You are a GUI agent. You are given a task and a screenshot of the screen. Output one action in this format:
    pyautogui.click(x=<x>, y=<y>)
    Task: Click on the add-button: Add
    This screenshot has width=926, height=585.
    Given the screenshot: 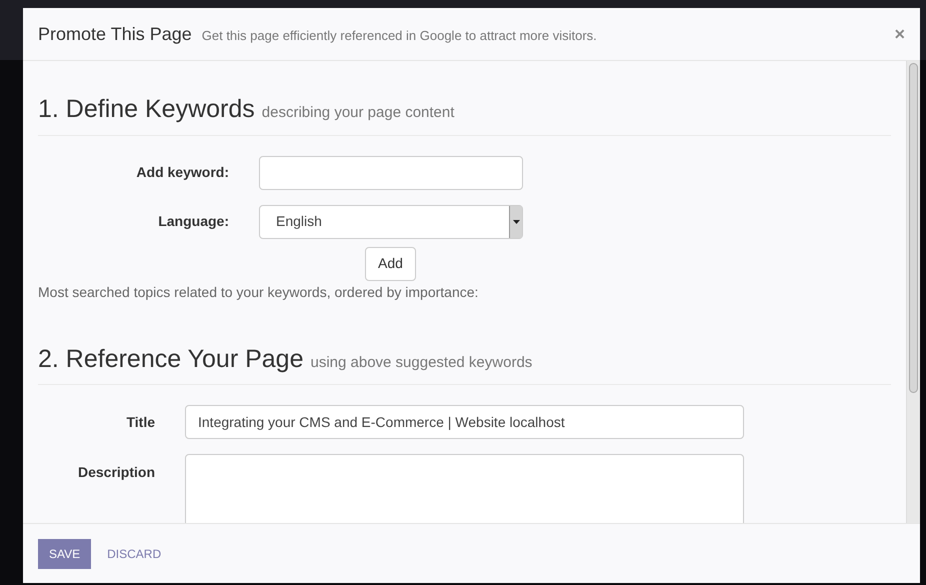 What is the action you would take?
    pyautogui.click(x=390, y=263)
    